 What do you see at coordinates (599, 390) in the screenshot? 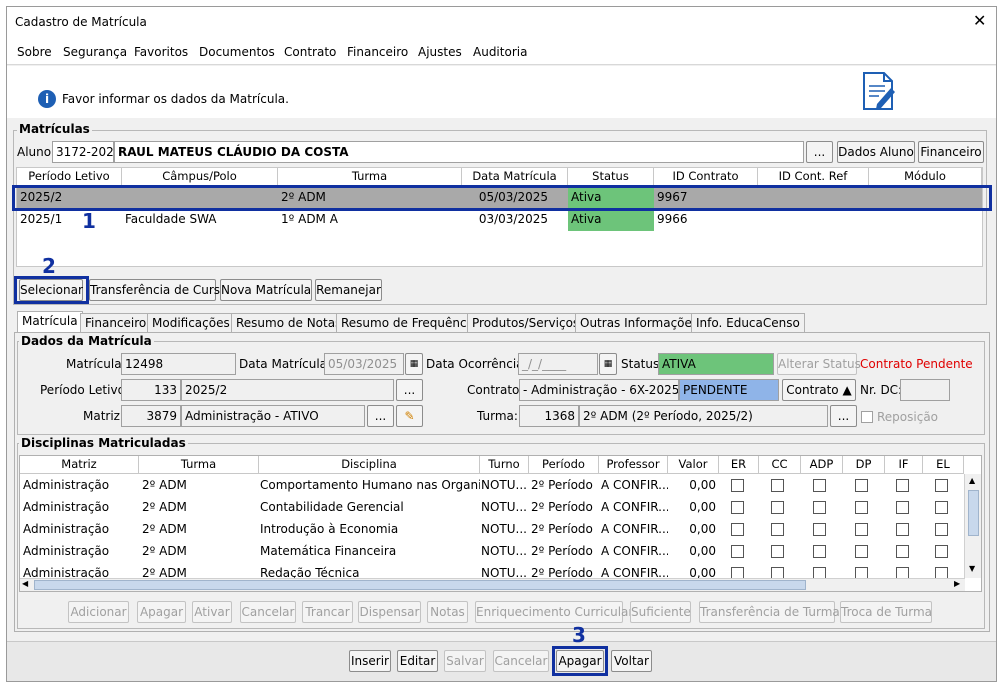
I see `contrato-field: - Administração - 6X-2025/2` at bounding box center [599, 390].